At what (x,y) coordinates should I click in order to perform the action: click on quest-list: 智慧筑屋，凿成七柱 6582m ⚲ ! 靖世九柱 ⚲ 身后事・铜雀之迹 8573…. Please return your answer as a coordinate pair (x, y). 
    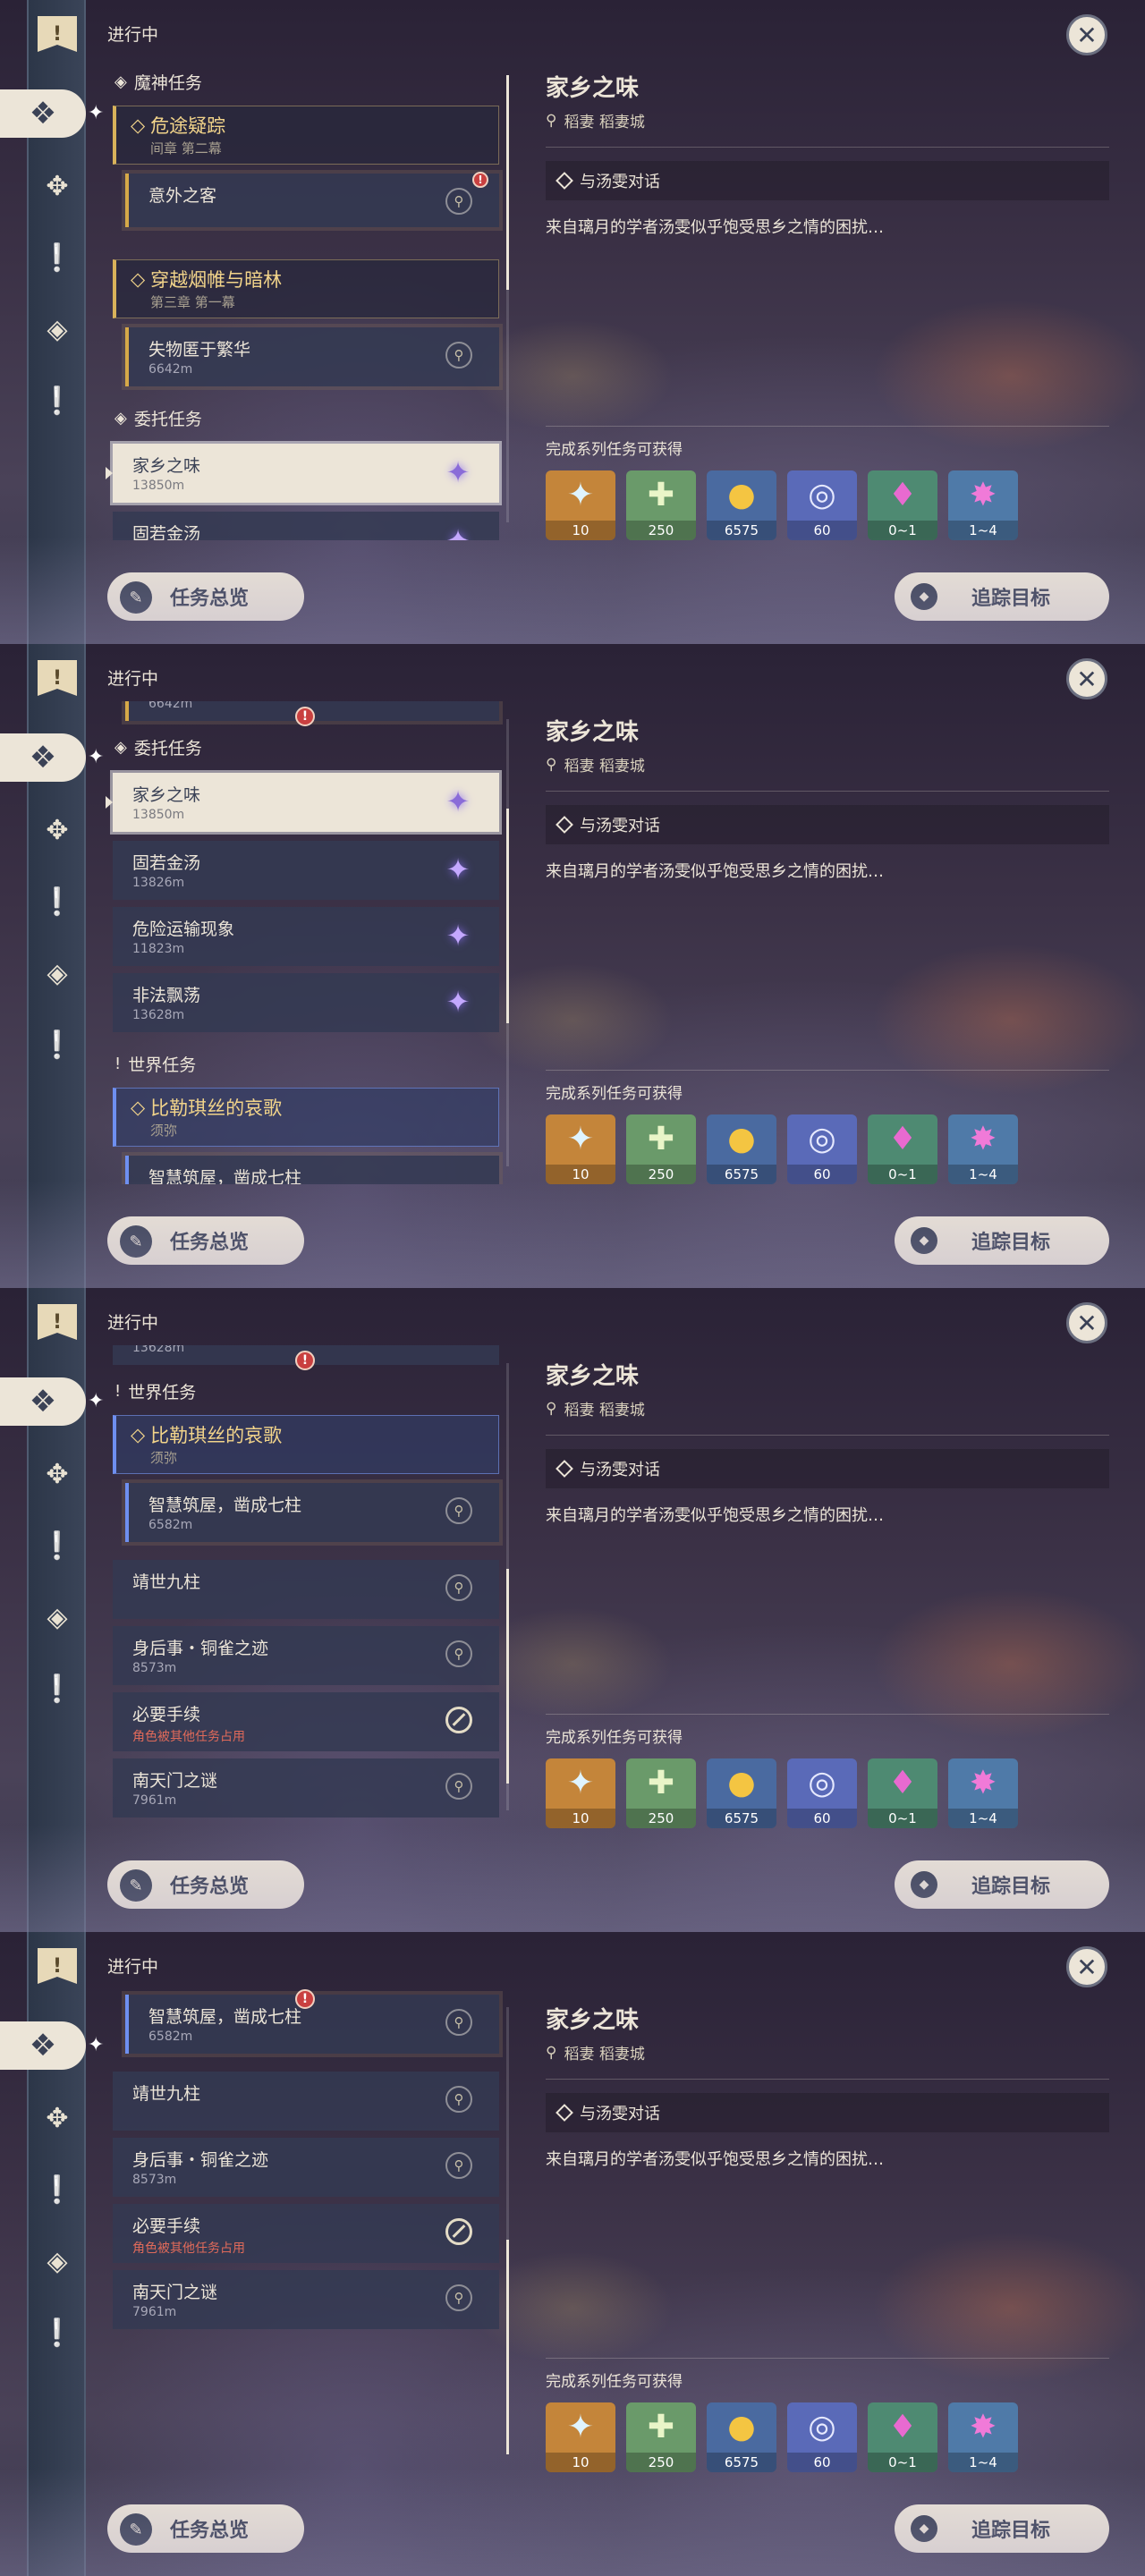
    Looking at the image, I should click on (307, 2230).